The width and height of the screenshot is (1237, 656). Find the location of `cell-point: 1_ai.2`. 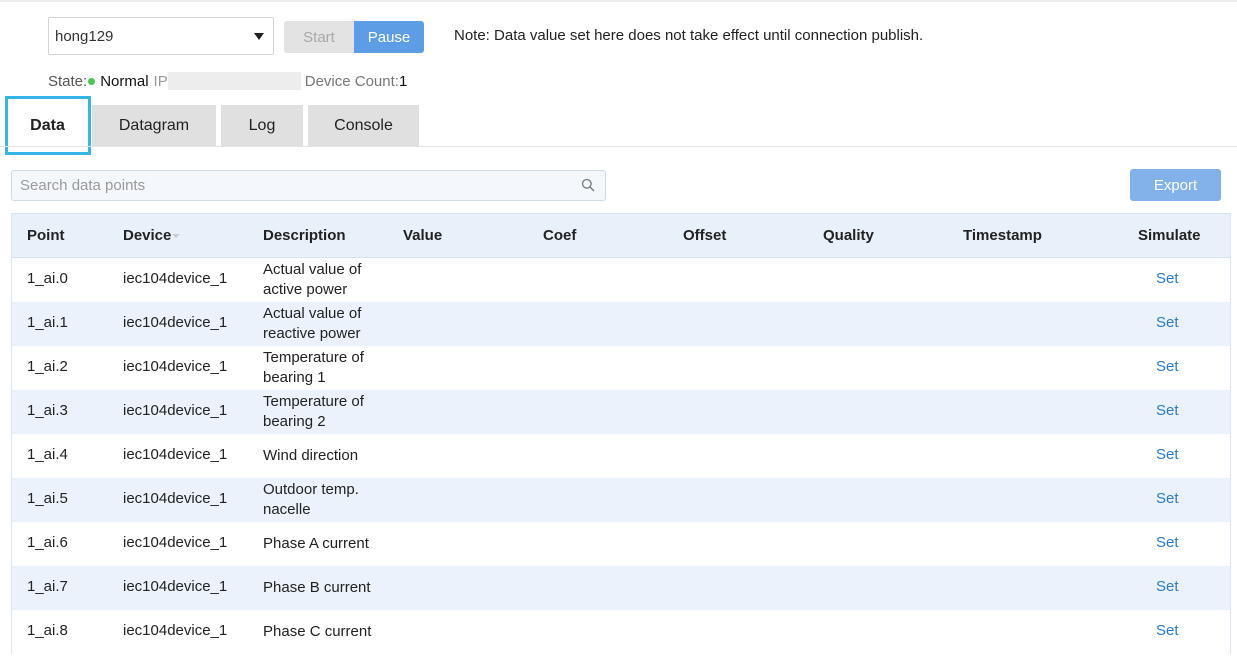

cell-point: 1_ai.2 is located at coordinates (47, 366).